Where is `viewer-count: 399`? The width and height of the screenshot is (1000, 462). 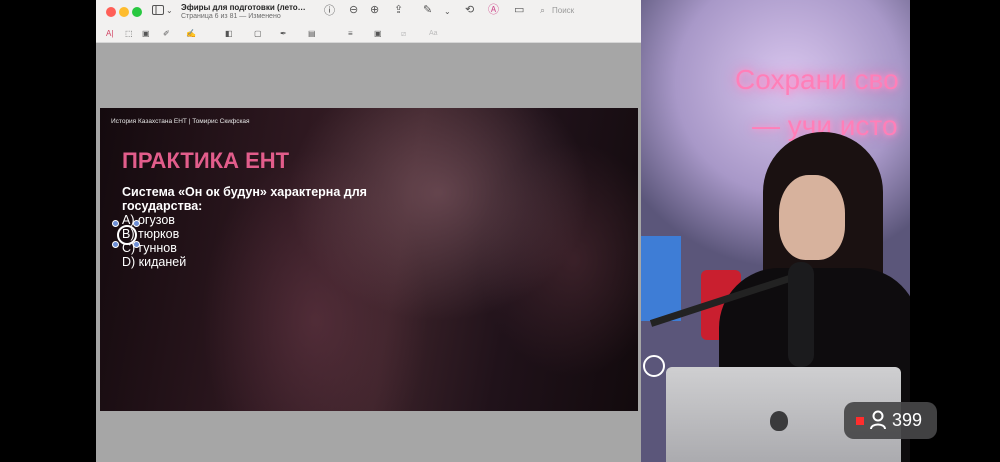 viewer-count: 399 is located at coordinates (907, 420).